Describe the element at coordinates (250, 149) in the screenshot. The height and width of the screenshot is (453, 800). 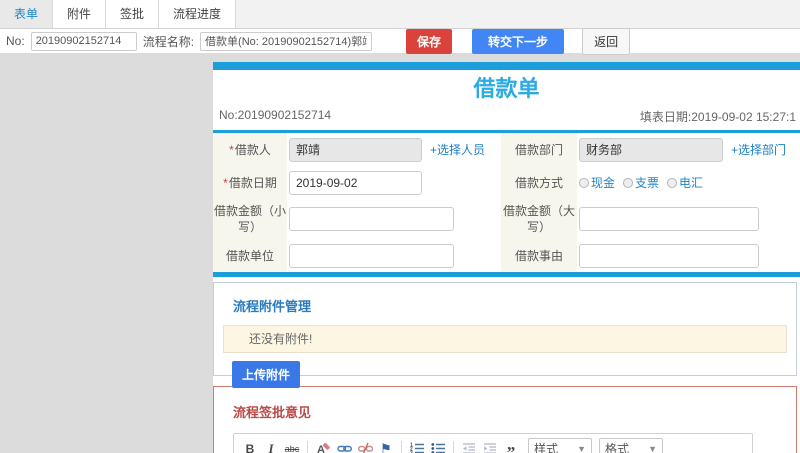
I see `borrower-label: *借款人` at that location.